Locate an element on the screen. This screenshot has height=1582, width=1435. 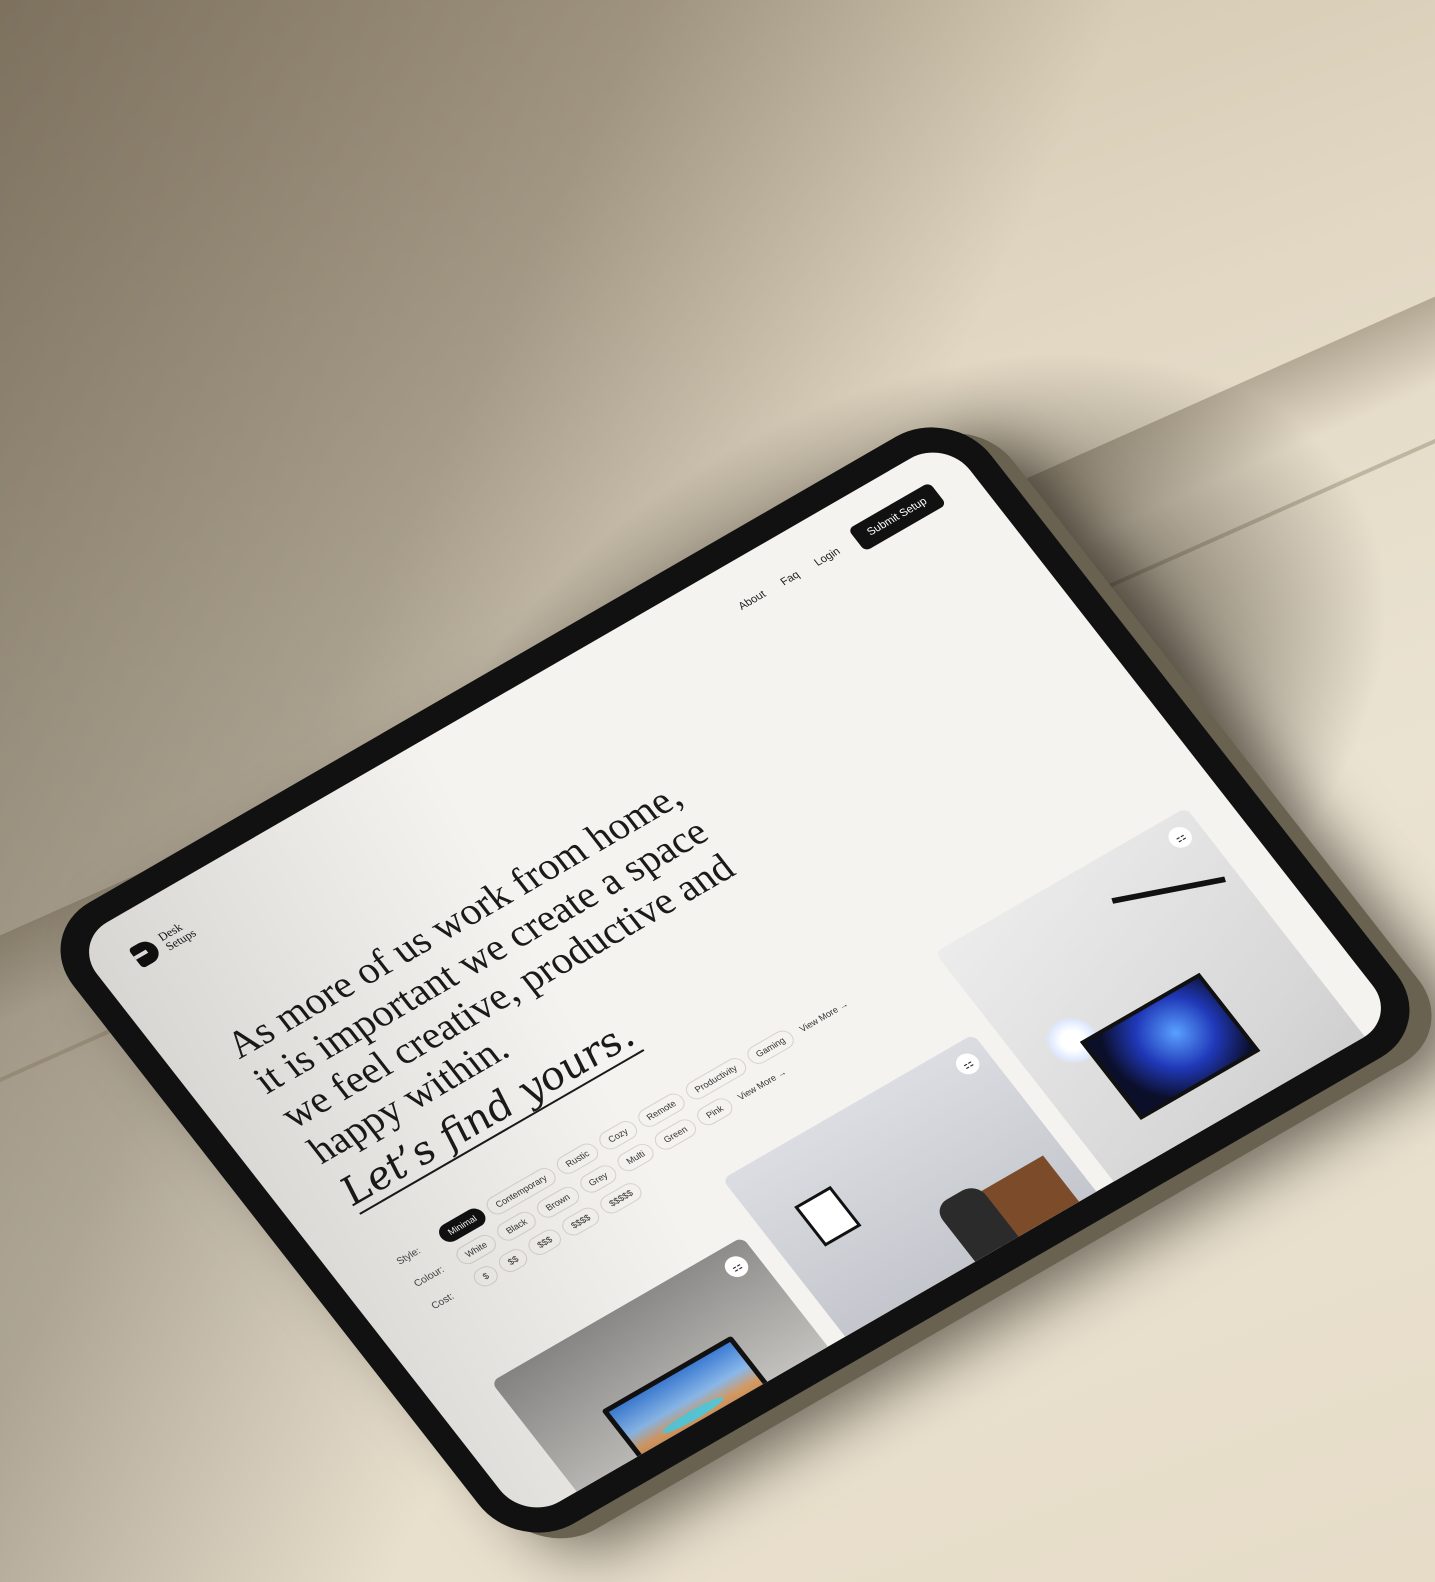
wallpaper-glow is located at coordinates (1170, 1046).